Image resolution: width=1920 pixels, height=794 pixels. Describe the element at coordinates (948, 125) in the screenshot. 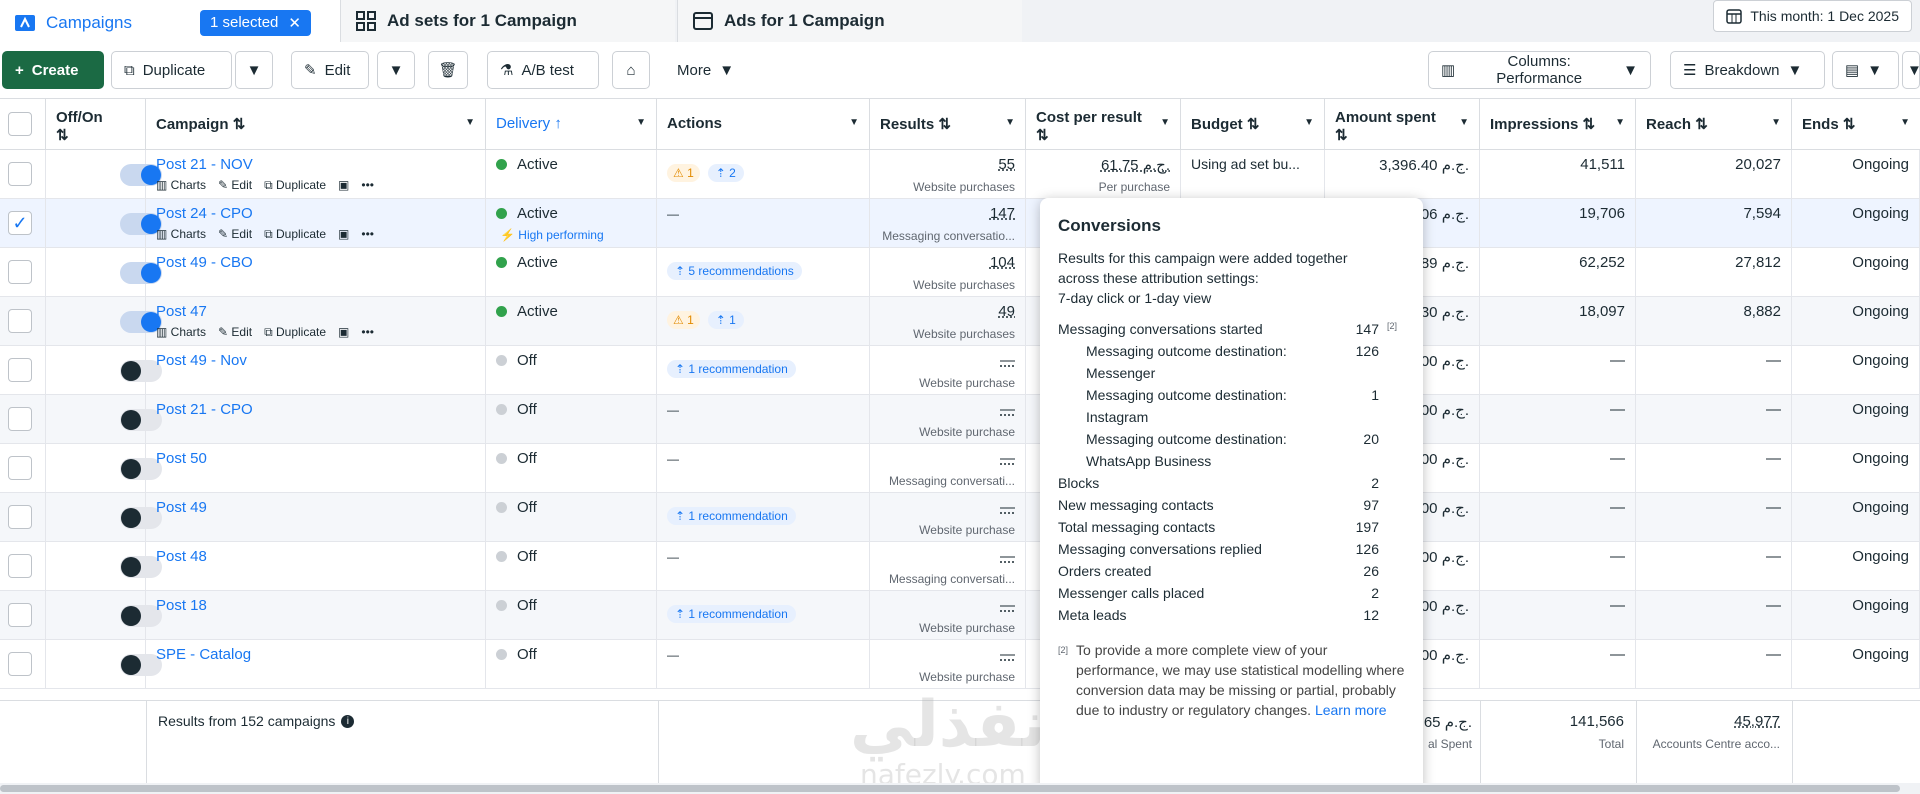

I see `header-results: Results ⇅ ▼` at that location.